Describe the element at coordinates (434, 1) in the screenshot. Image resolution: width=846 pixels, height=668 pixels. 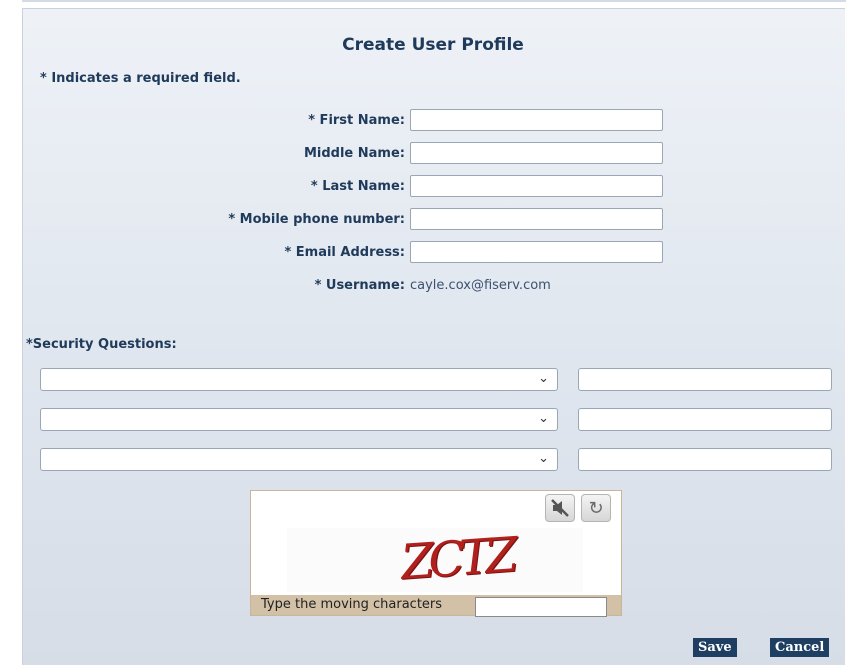
I see `top-border` at that location.